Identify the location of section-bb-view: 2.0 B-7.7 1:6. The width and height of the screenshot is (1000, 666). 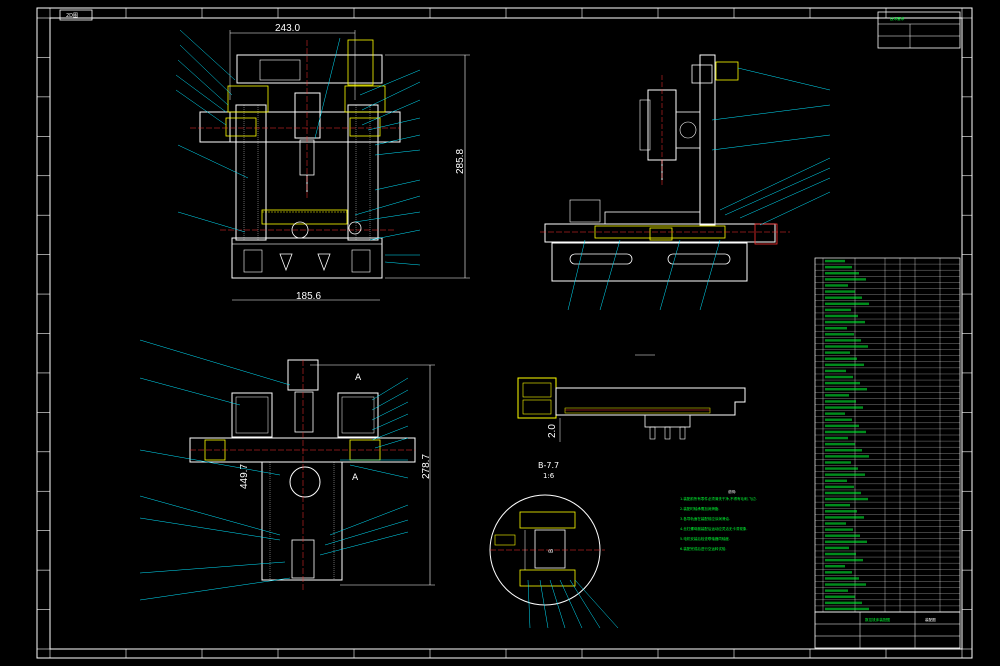
(631, 417).